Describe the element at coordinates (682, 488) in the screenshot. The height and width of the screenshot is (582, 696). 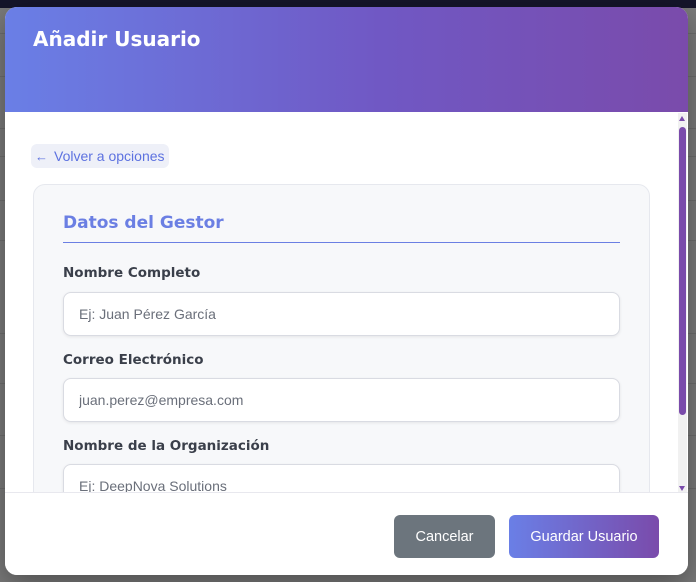
I see `scroll-down-icon` at that location.